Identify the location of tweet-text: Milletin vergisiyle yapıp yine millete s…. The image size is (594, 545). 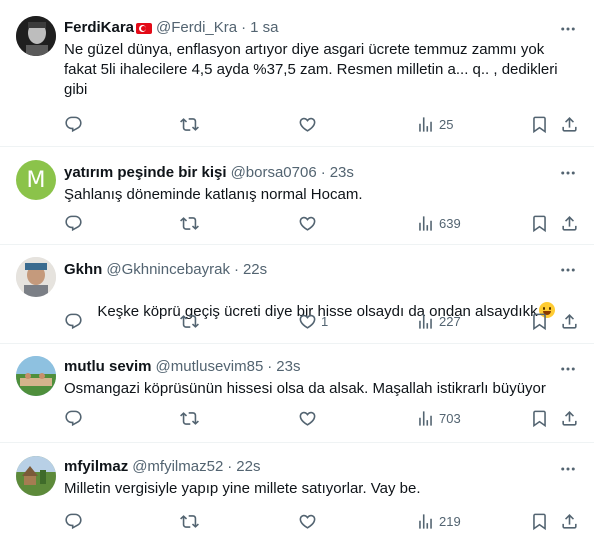
(242, 488).